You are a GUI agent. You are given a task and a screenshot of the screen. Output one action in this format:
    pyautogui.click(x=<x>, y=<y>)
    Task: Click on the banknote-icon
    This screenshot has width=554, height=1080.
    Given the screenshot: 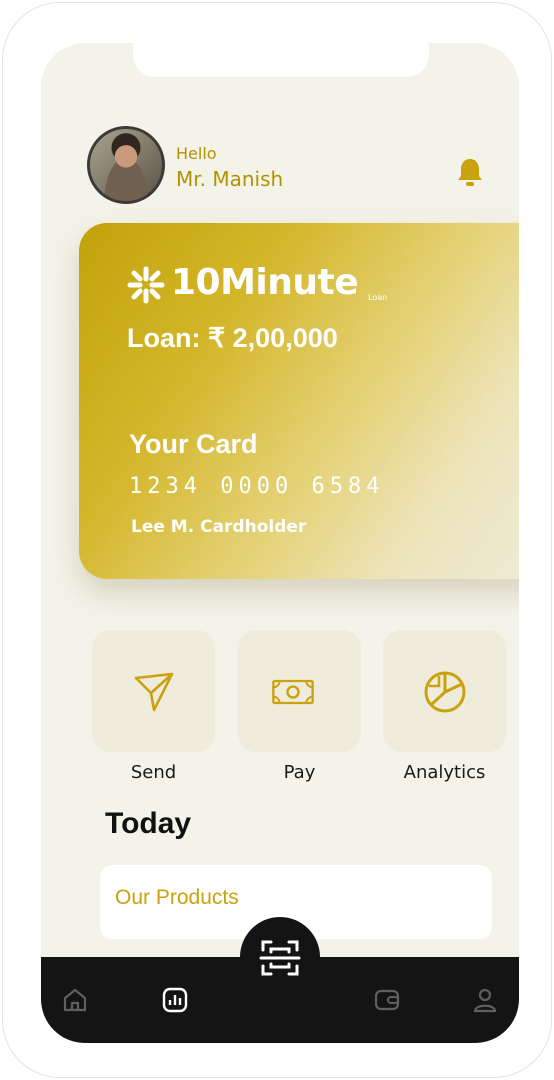 What is the action you would take?
    pyautogui.click(x=293, y=692)
    